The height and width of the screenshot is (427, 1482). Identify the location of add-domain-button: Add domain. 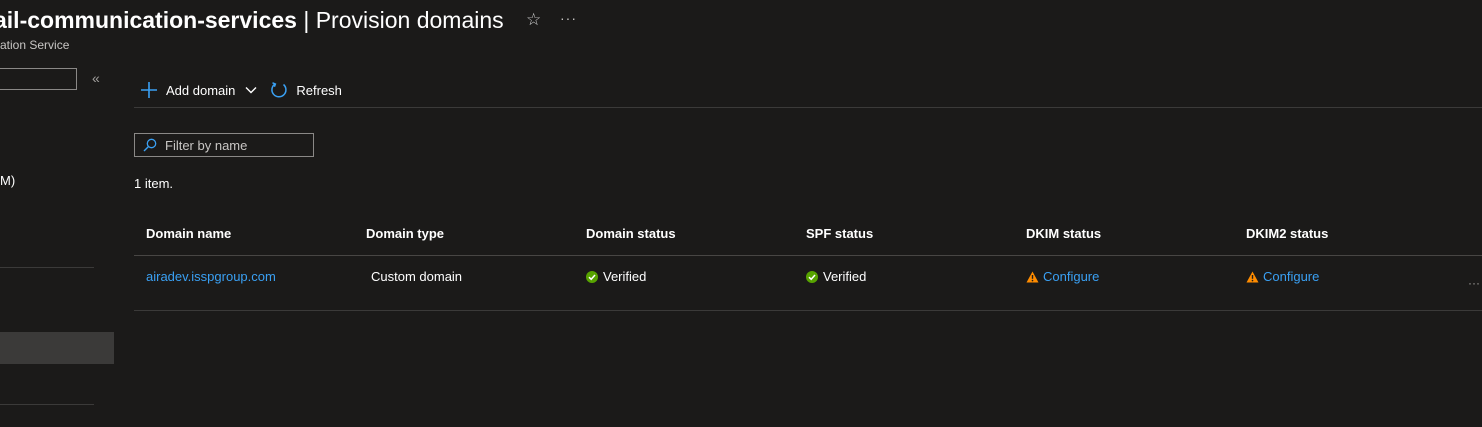
(196, 90).